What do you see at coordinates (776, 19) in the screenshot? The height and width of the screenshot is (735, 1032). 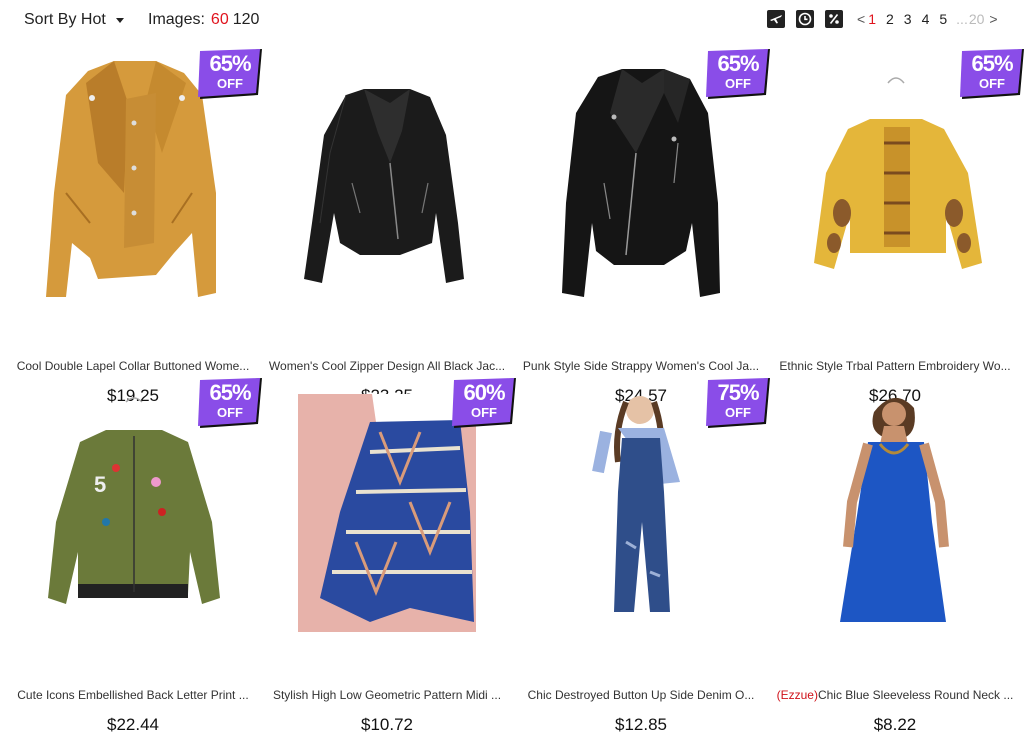 I see `airplane-icon` at bounding box center [776, 19].